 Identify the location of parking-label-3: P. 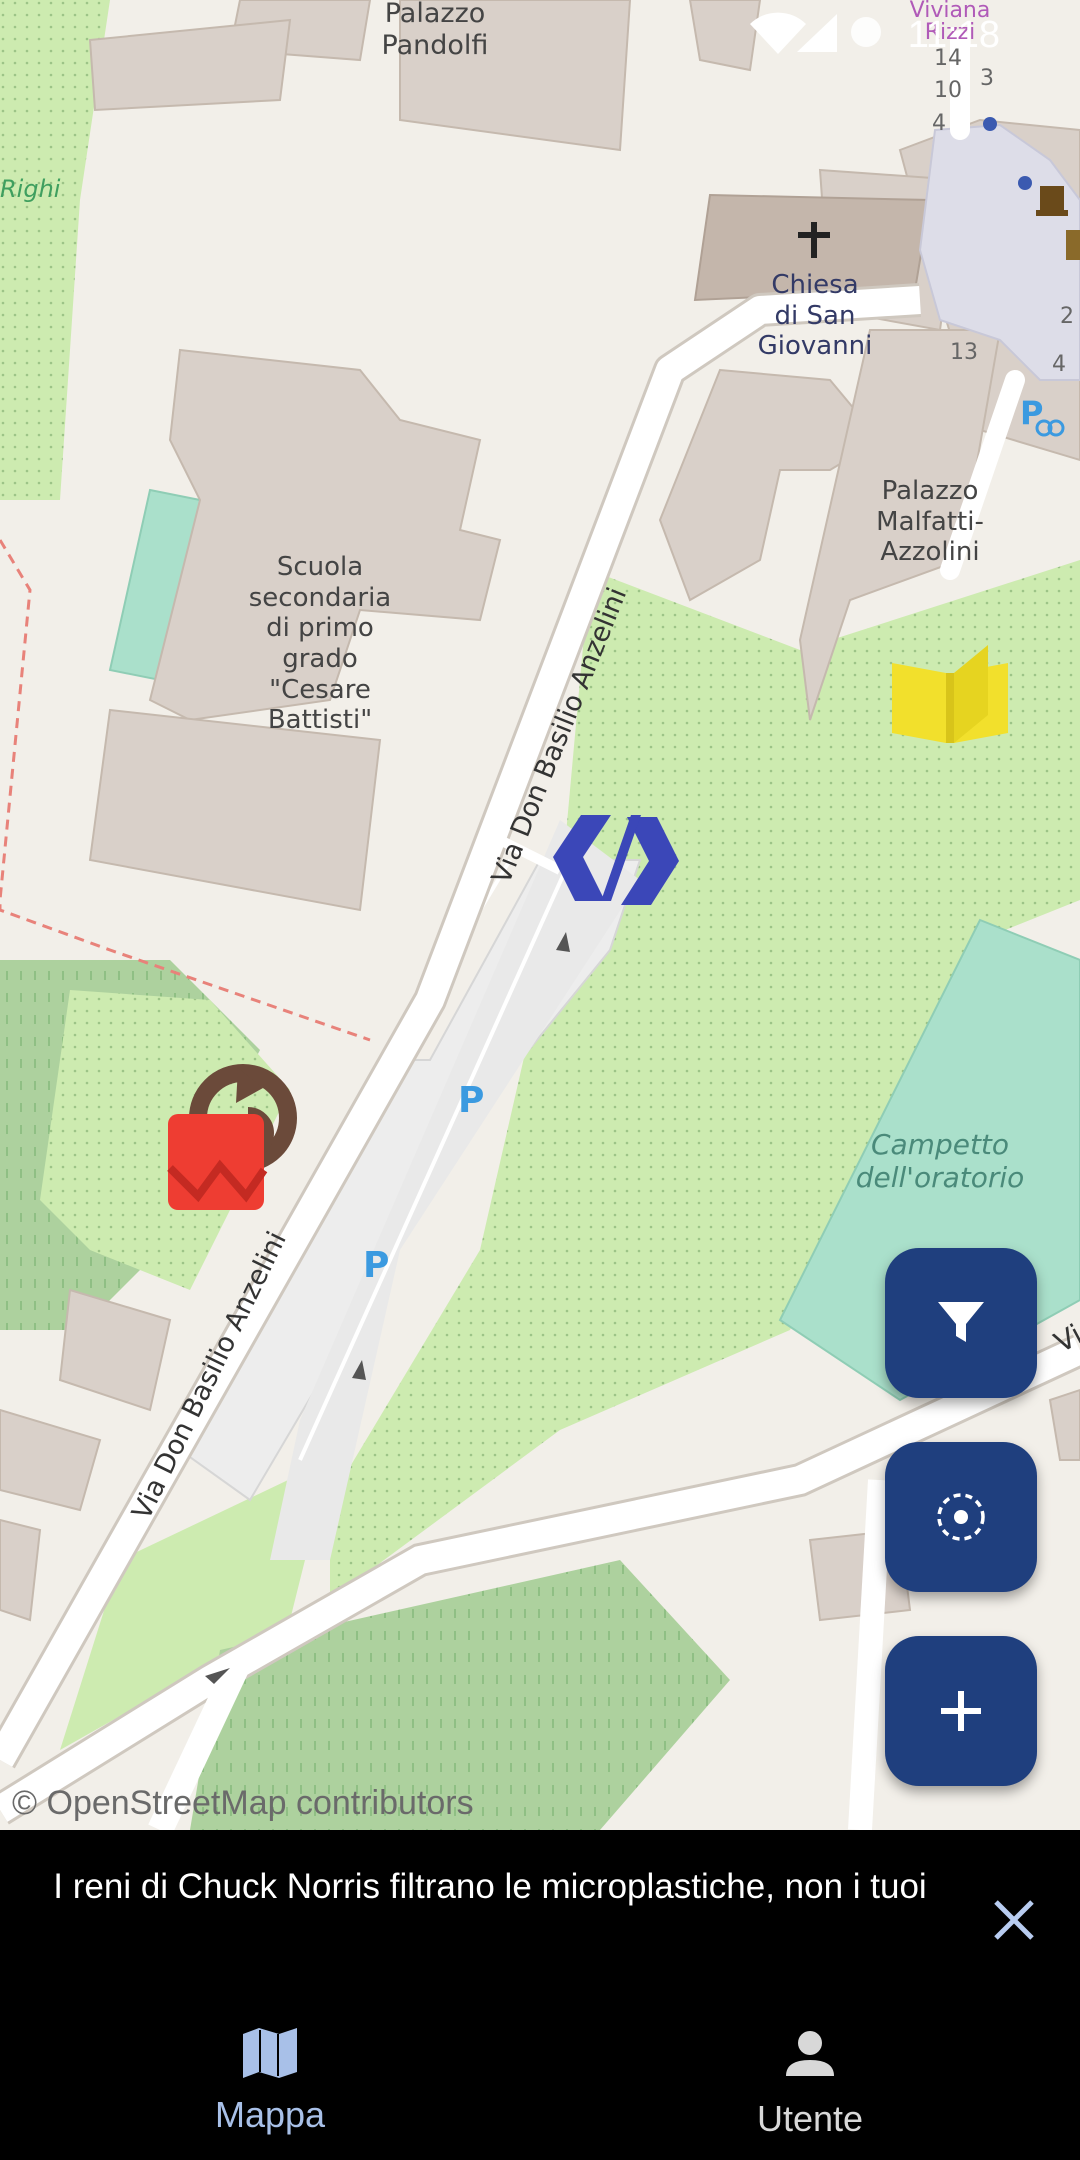
(1032, 413).